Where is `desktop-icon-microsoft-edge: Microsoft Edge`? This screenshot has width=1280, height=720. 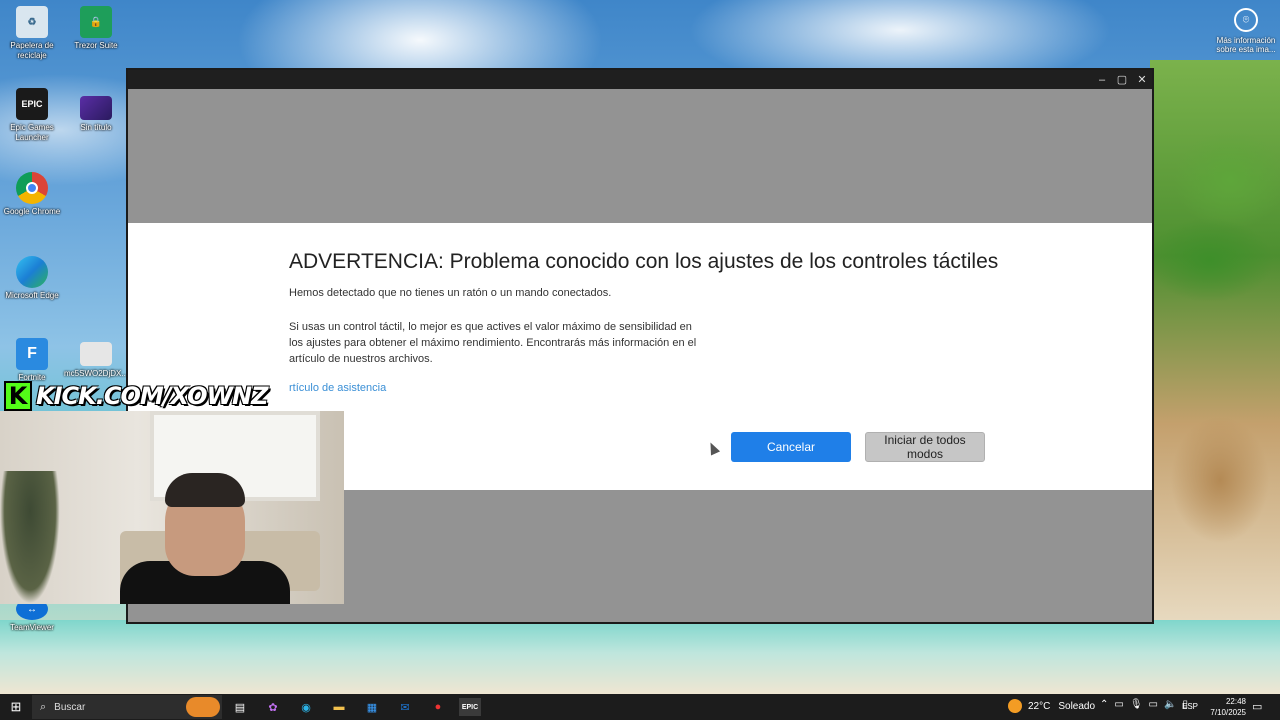 desktop-icon-microsoft-edge: Microsoft Edge is located at coordinates (32, 278).